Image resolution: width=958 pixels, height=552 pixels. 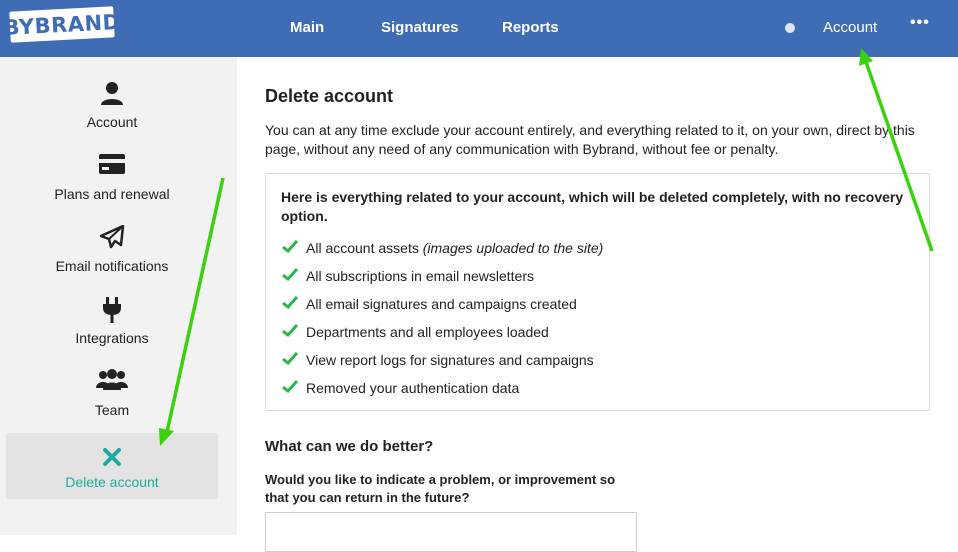 I want to click on sidebar-item-plans: Plans and renewal, so click(x=112, y=165).